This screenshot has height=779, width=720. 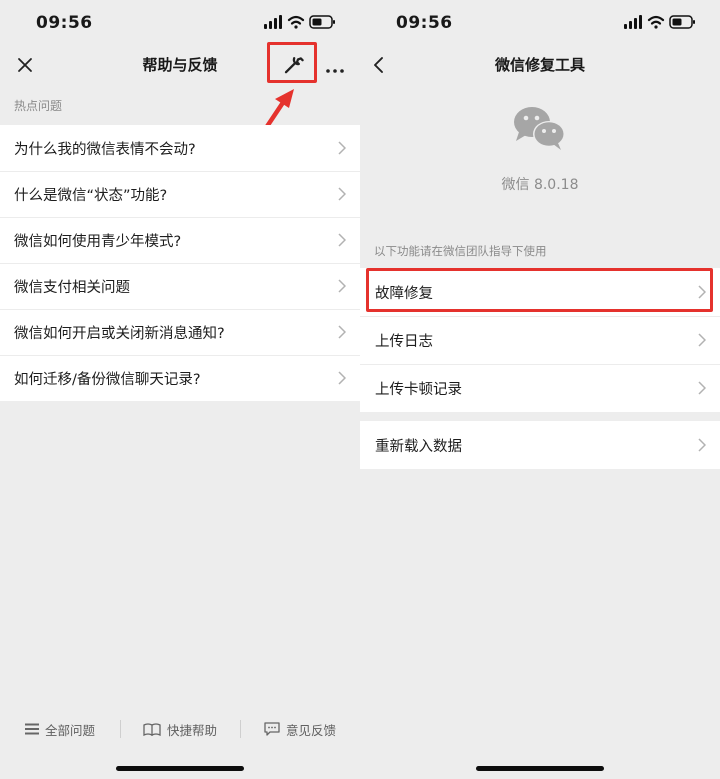 What do you see at coordinates (98, 242) in the screenshot?
I see `question-label: 微信如何使用青少年模式?` at bounding box center [98, 242].